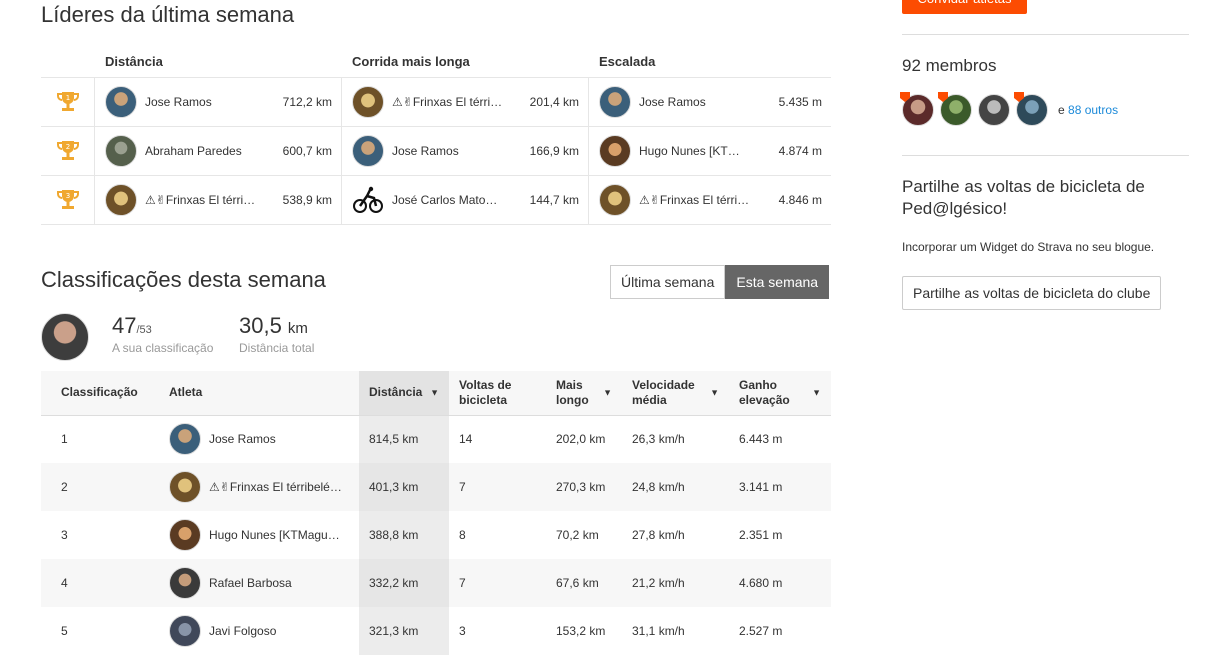 The width and height of the screenshot is (1211, 659). I want to click on athlete-name: Abraham Paredes, so click(205, 151).